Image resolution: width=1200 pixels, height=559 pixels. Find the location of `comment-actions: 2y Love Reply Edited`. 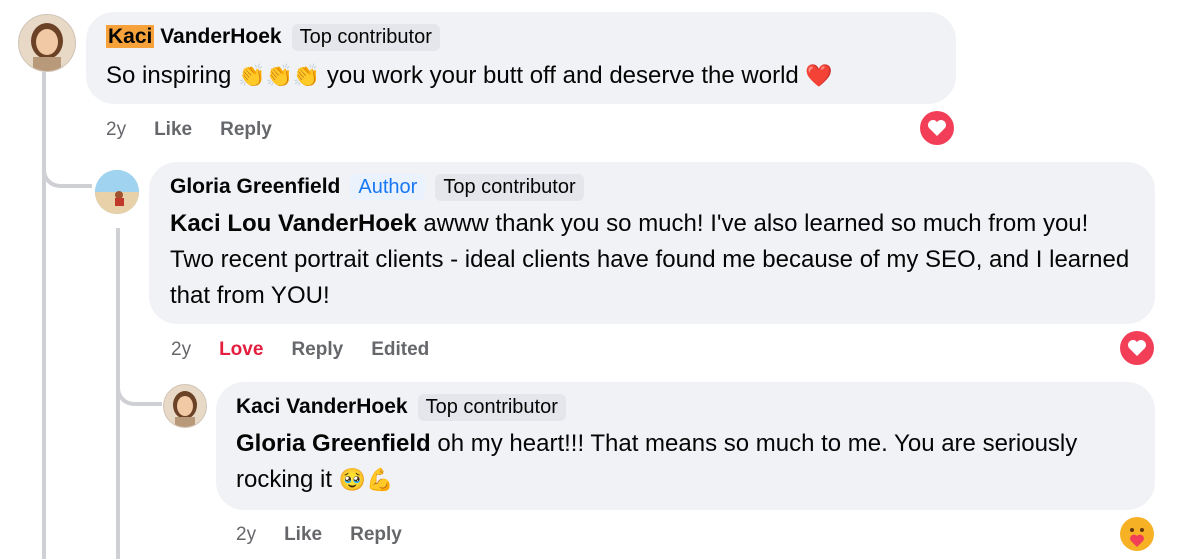

comment-actions: 2y Love Reply Edited is located at coordinates (300, 350).